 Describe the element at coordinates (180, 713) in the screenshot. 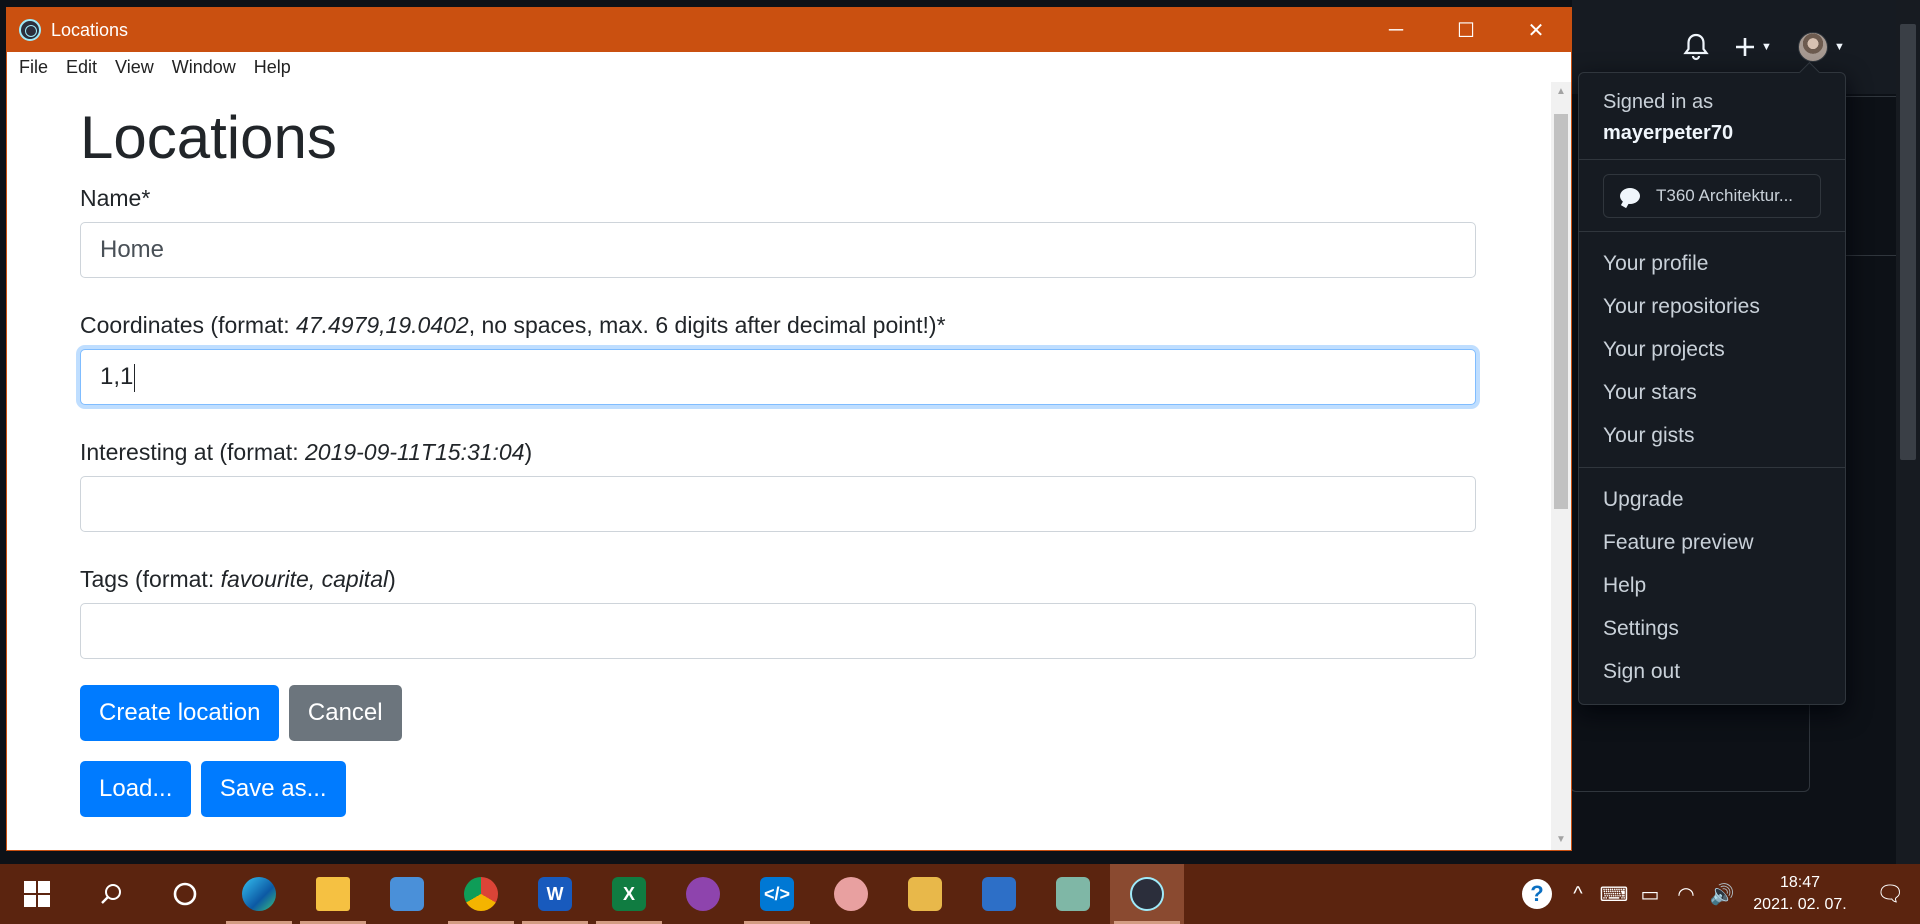

I see `create-location-button: Create location` at that location.